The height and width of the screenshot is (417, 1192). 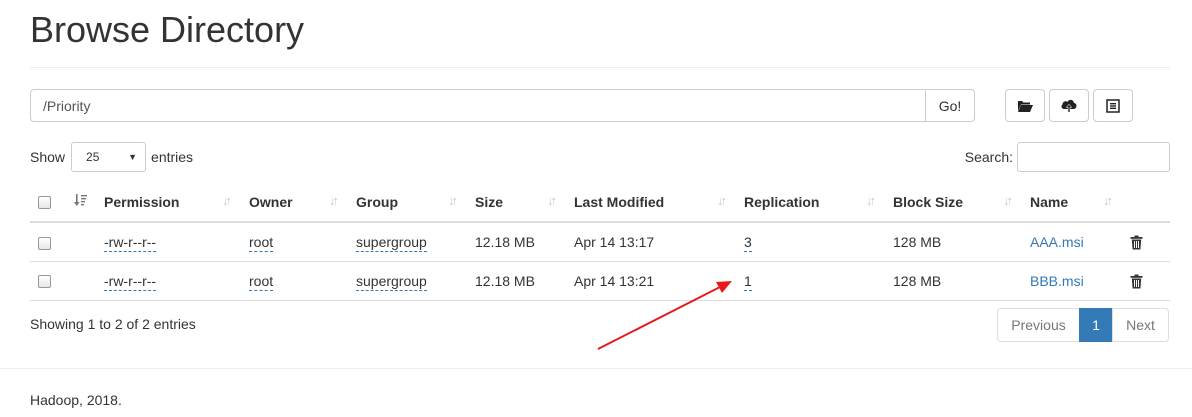 I want to click on annotation-arrow, so click(x=664, y=315).